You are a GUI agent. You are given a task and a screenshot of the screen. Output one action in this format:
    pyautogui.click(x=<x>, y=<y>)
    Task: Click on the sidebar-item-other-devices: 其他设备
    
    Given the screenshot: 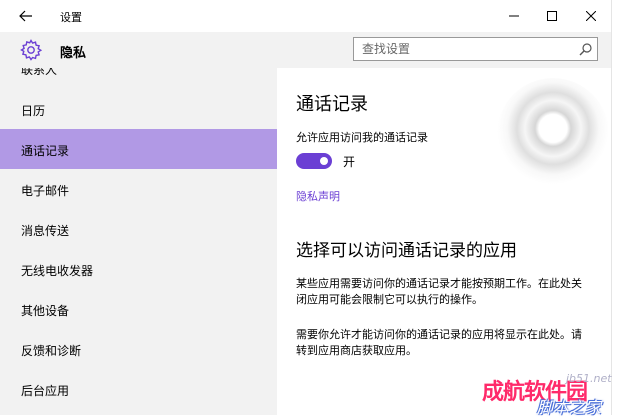 What is the action you would take?
    pyautogui.click(x=138, y=309)
    